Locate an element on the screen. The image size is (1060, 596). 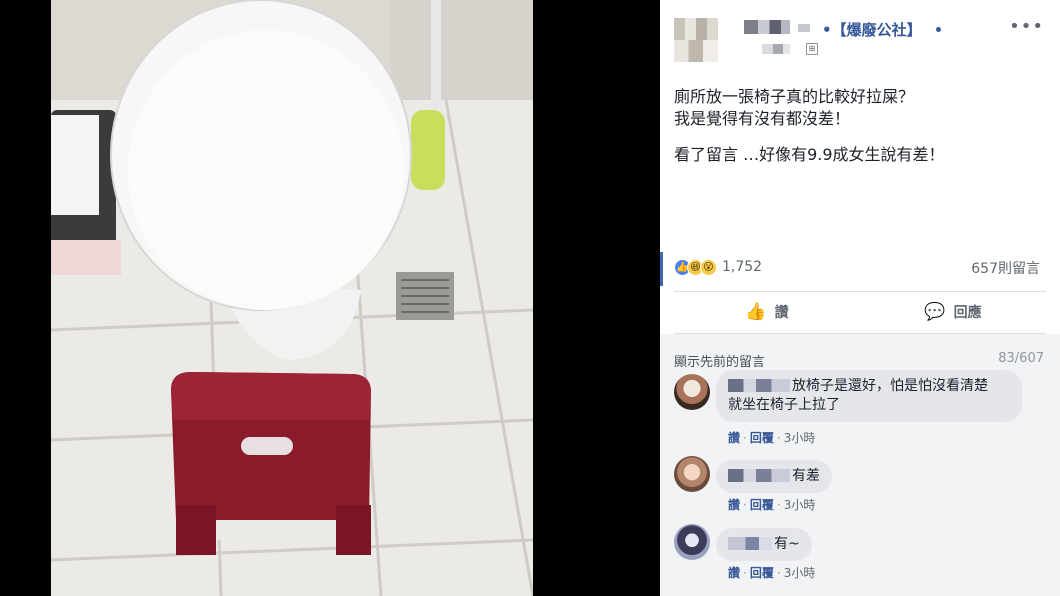
thumbs-up-icon: 👍 is located at coordinates (756, 312).